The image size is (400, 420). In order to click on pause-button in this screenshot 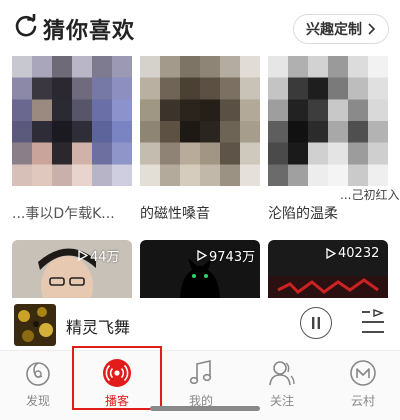, I will do `click(316, 323)`.